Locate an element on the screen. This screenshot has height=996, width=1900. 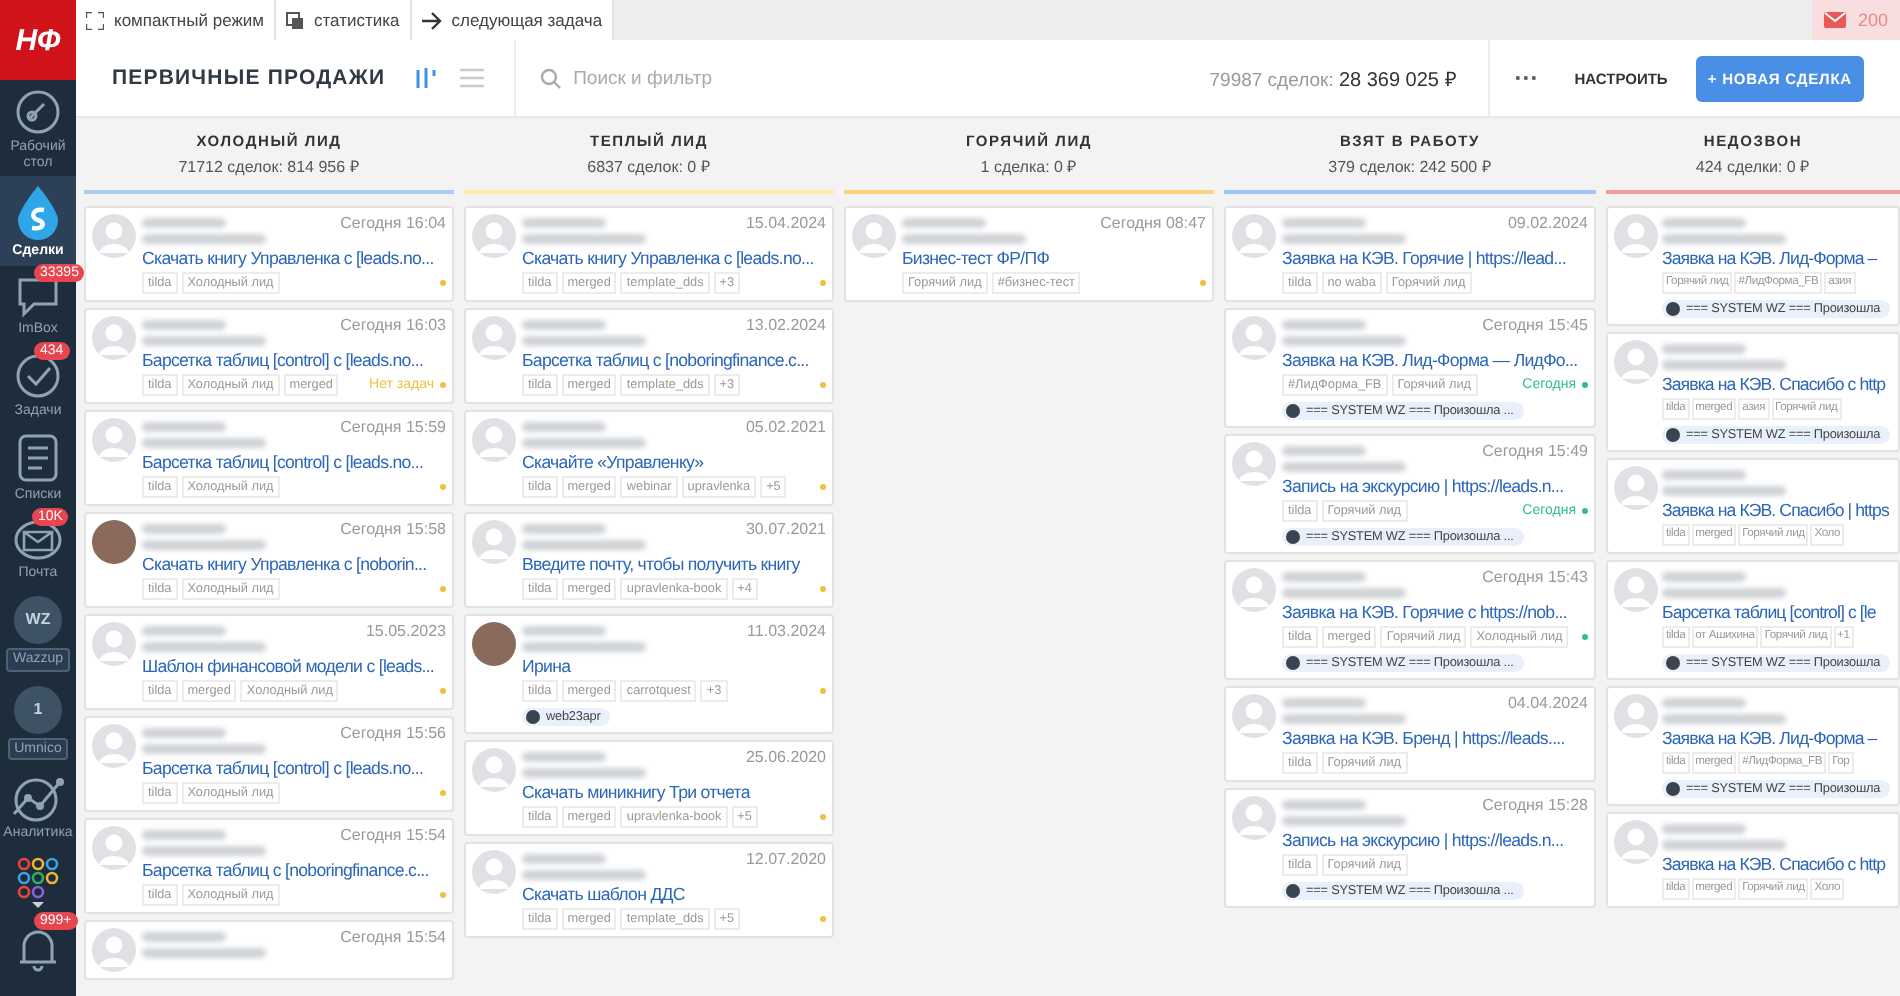
gauge-icon is located at coordinates (38, 112).